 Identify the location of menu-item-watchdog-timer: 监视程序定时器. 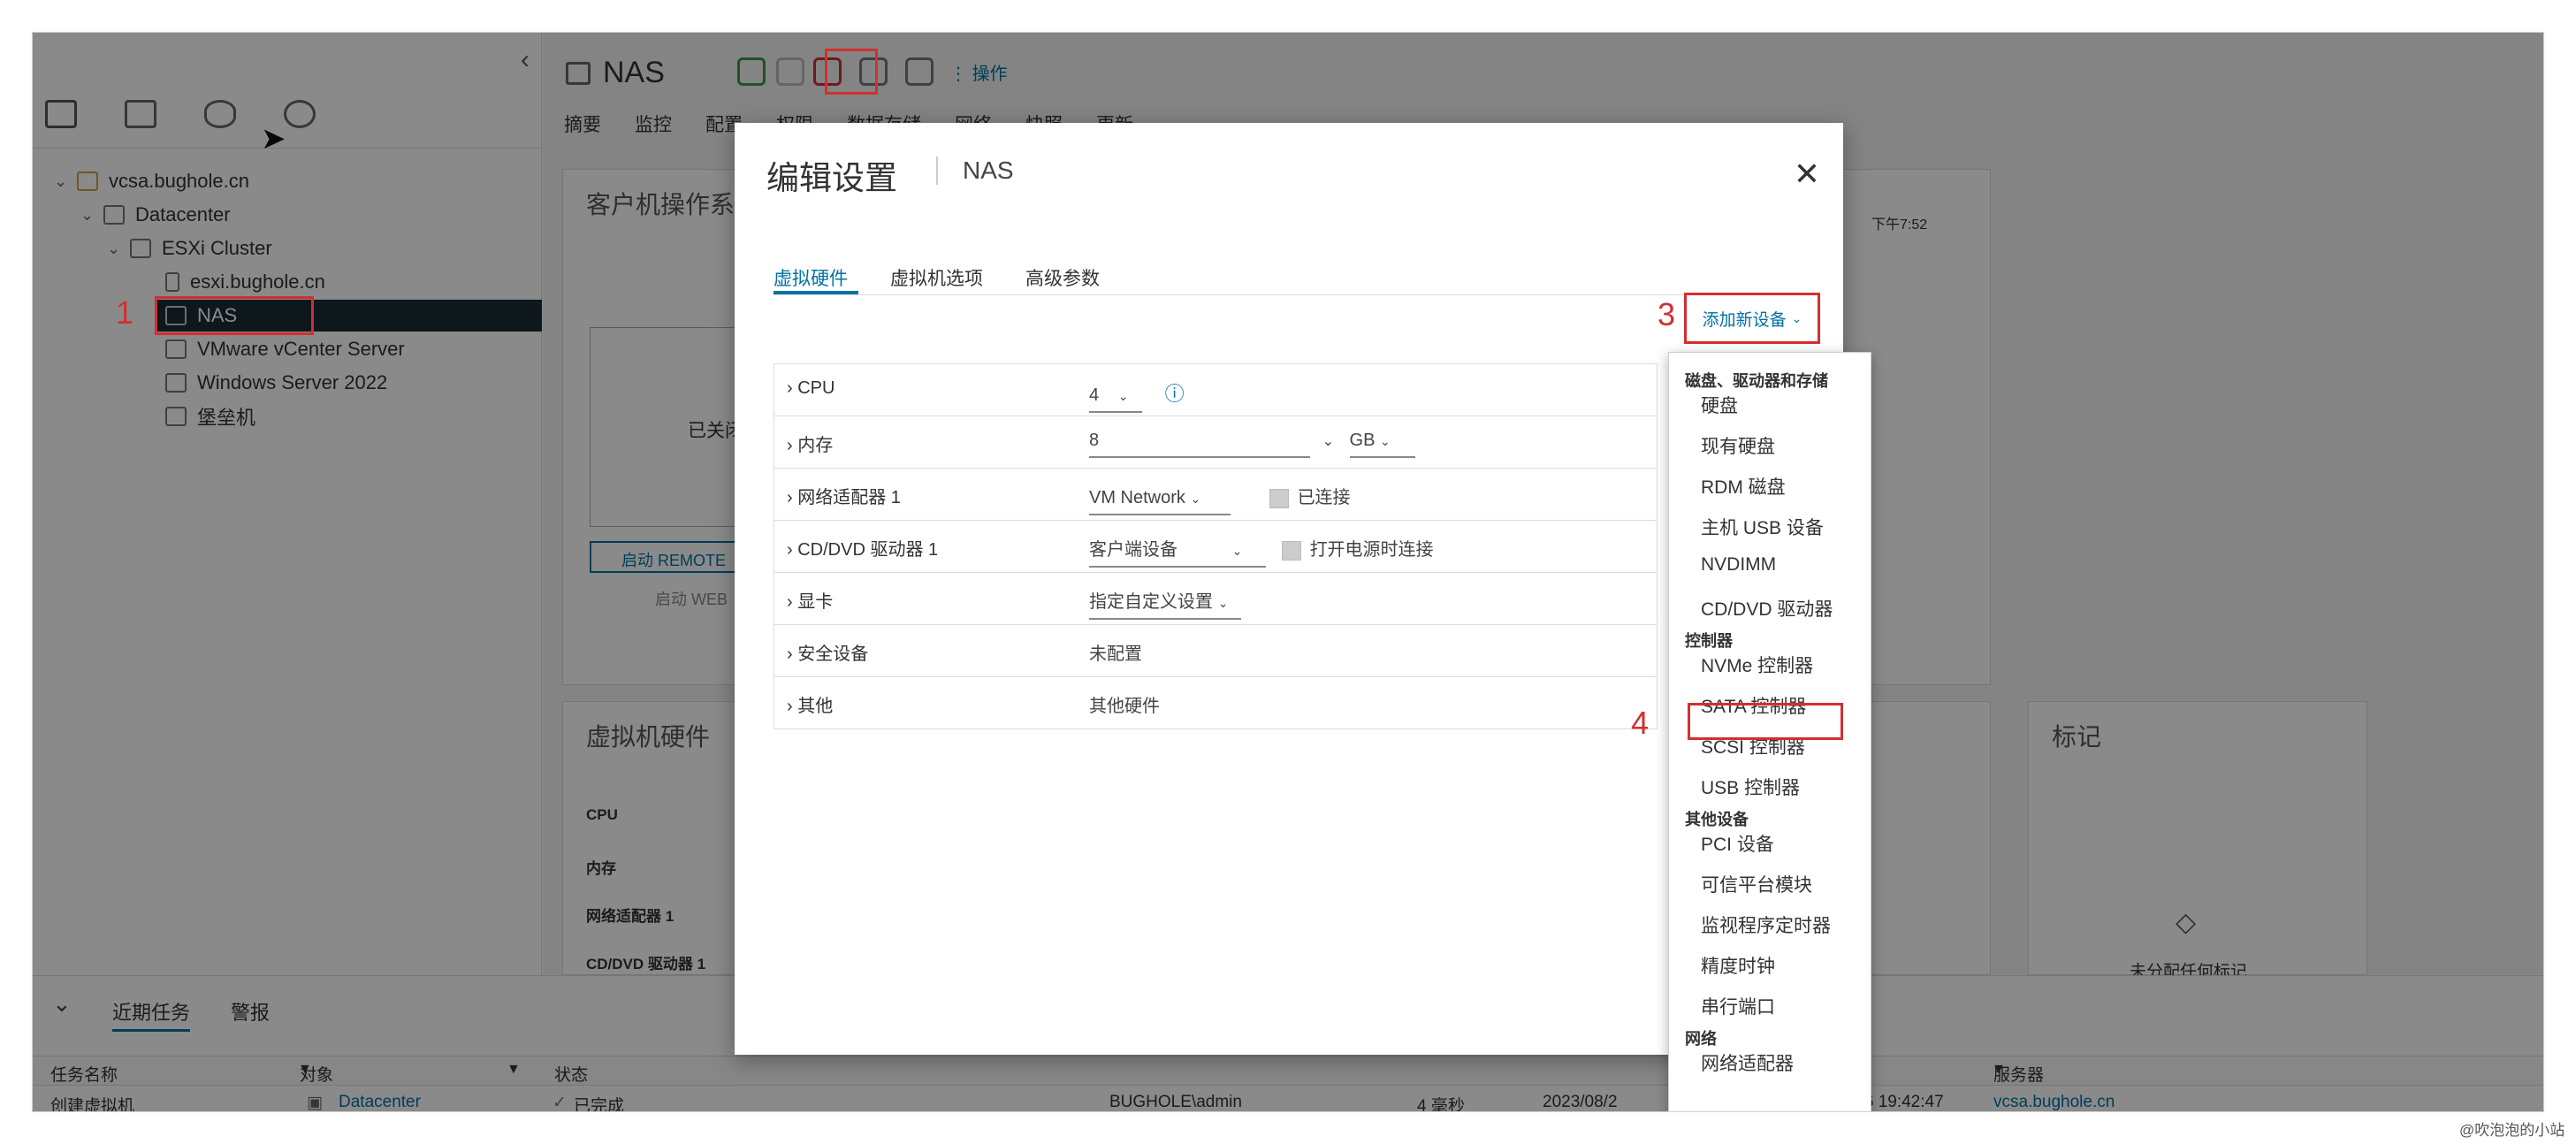
(1766, 924).